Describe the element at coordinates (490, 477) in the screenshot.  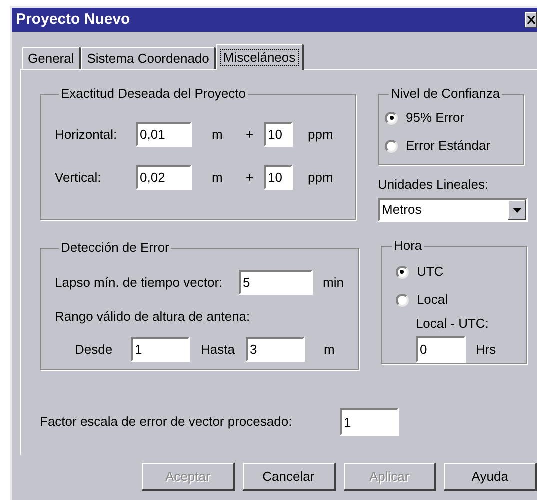
I see `dialog-button: Ayuda` at that location.